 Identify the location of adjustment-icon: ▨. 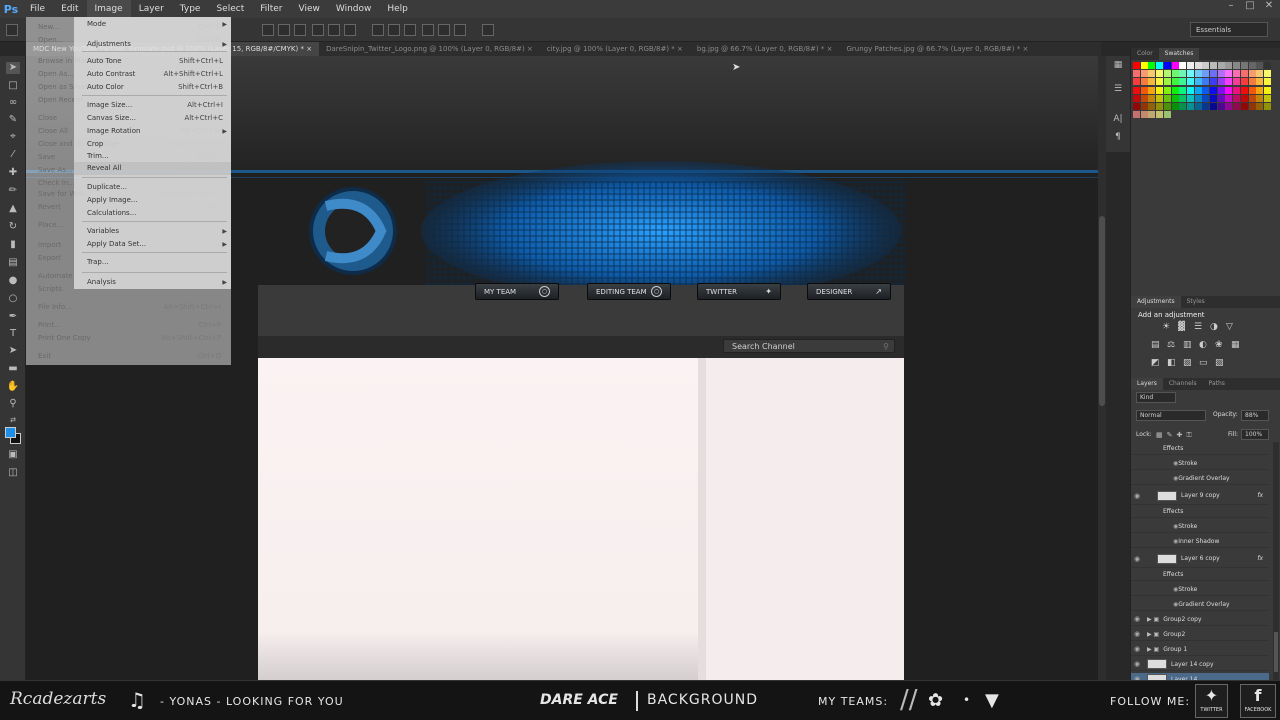
(1187, 363).